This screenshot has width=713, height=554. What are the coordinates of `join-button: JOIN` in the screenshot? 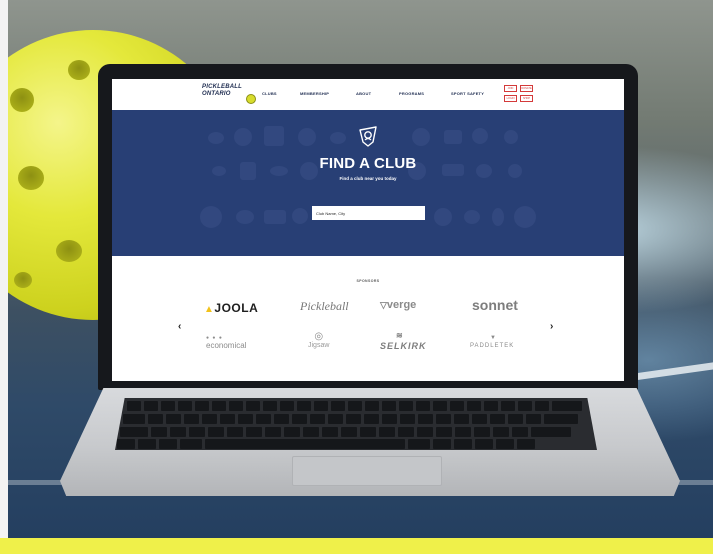 It's located at (510, 88).